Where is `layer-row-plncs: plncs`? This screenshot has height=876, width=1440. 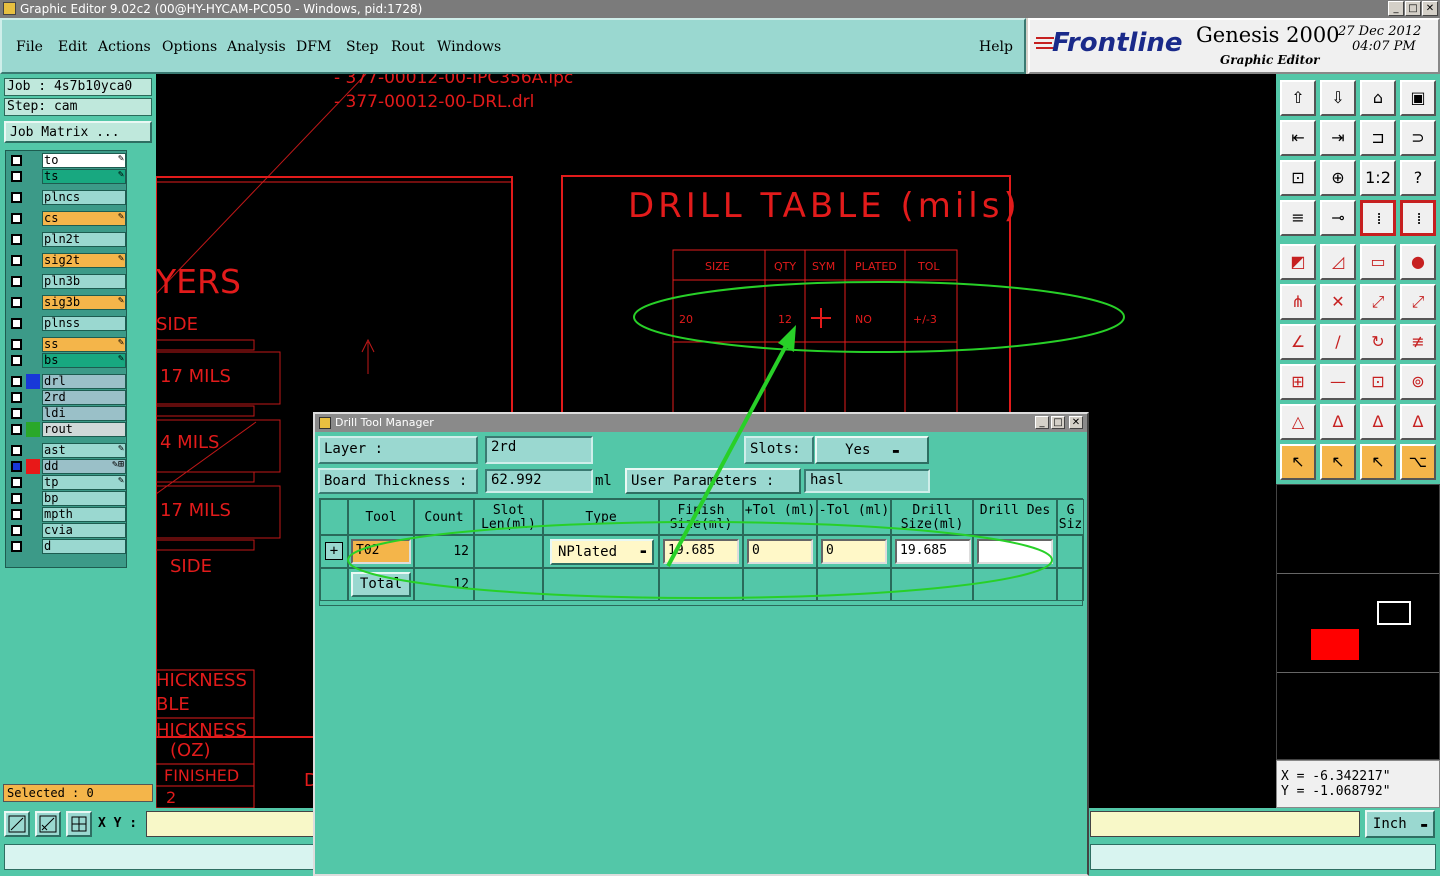 layer-row-plncs: plncs is located at coordinates (67, 198).